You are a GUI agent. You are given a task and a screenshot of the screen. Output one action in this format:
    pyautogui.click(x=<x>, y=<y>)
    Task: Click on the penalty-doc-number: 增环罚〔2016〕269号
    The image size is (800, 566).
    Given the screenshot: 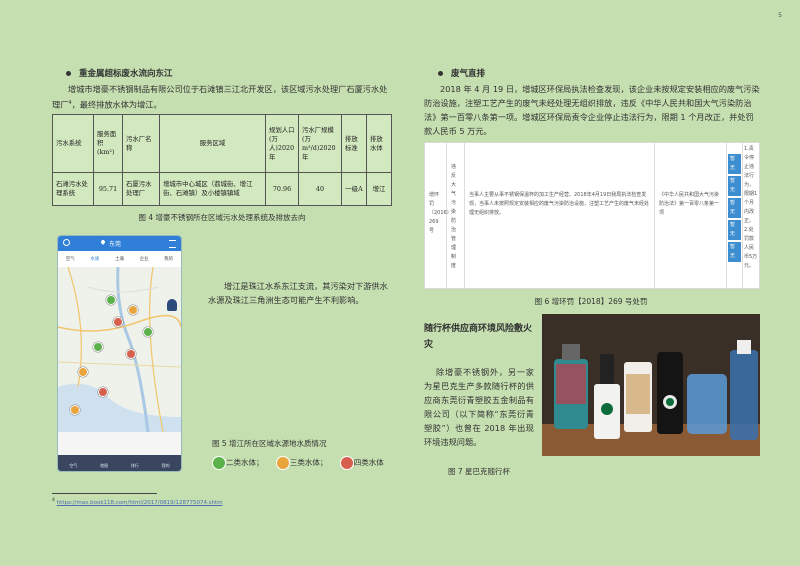 What is the action you would take?
    pyautogui.click(x=438, y=215)
    